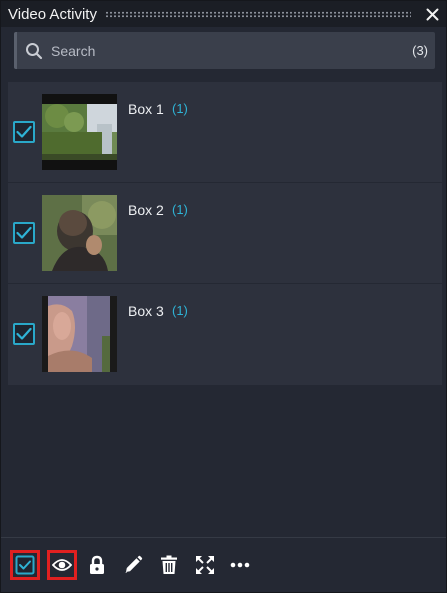 The height and width of the screenshot is (593, 447). I want to click on eye-icon, so click(62, 565).